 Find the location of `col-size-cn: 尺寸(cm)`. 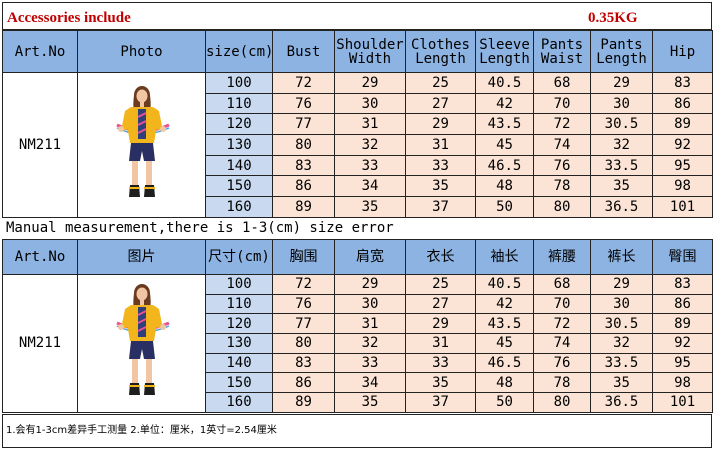

col-size-cn: 尺寸(cm) is located at coordinates (239, 257).